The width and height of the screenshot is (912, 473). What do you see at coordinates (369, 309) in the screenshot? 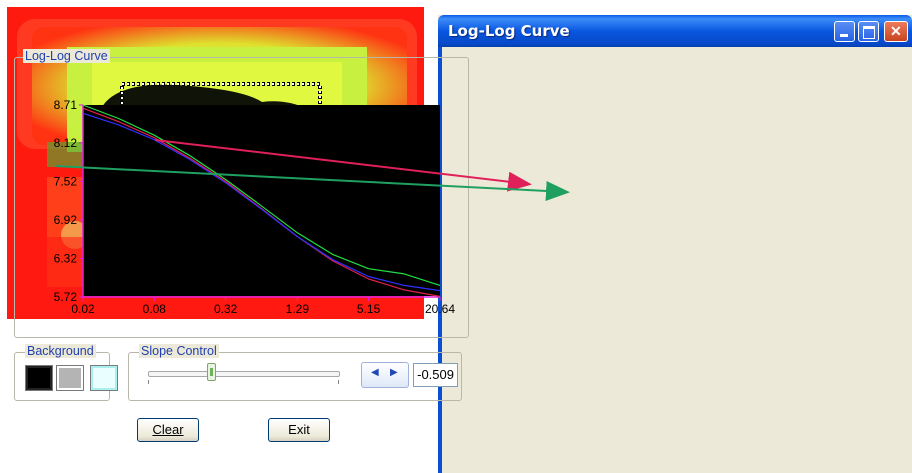
I see `x-tick-label: 5.15` at bounding box center [369, 309].